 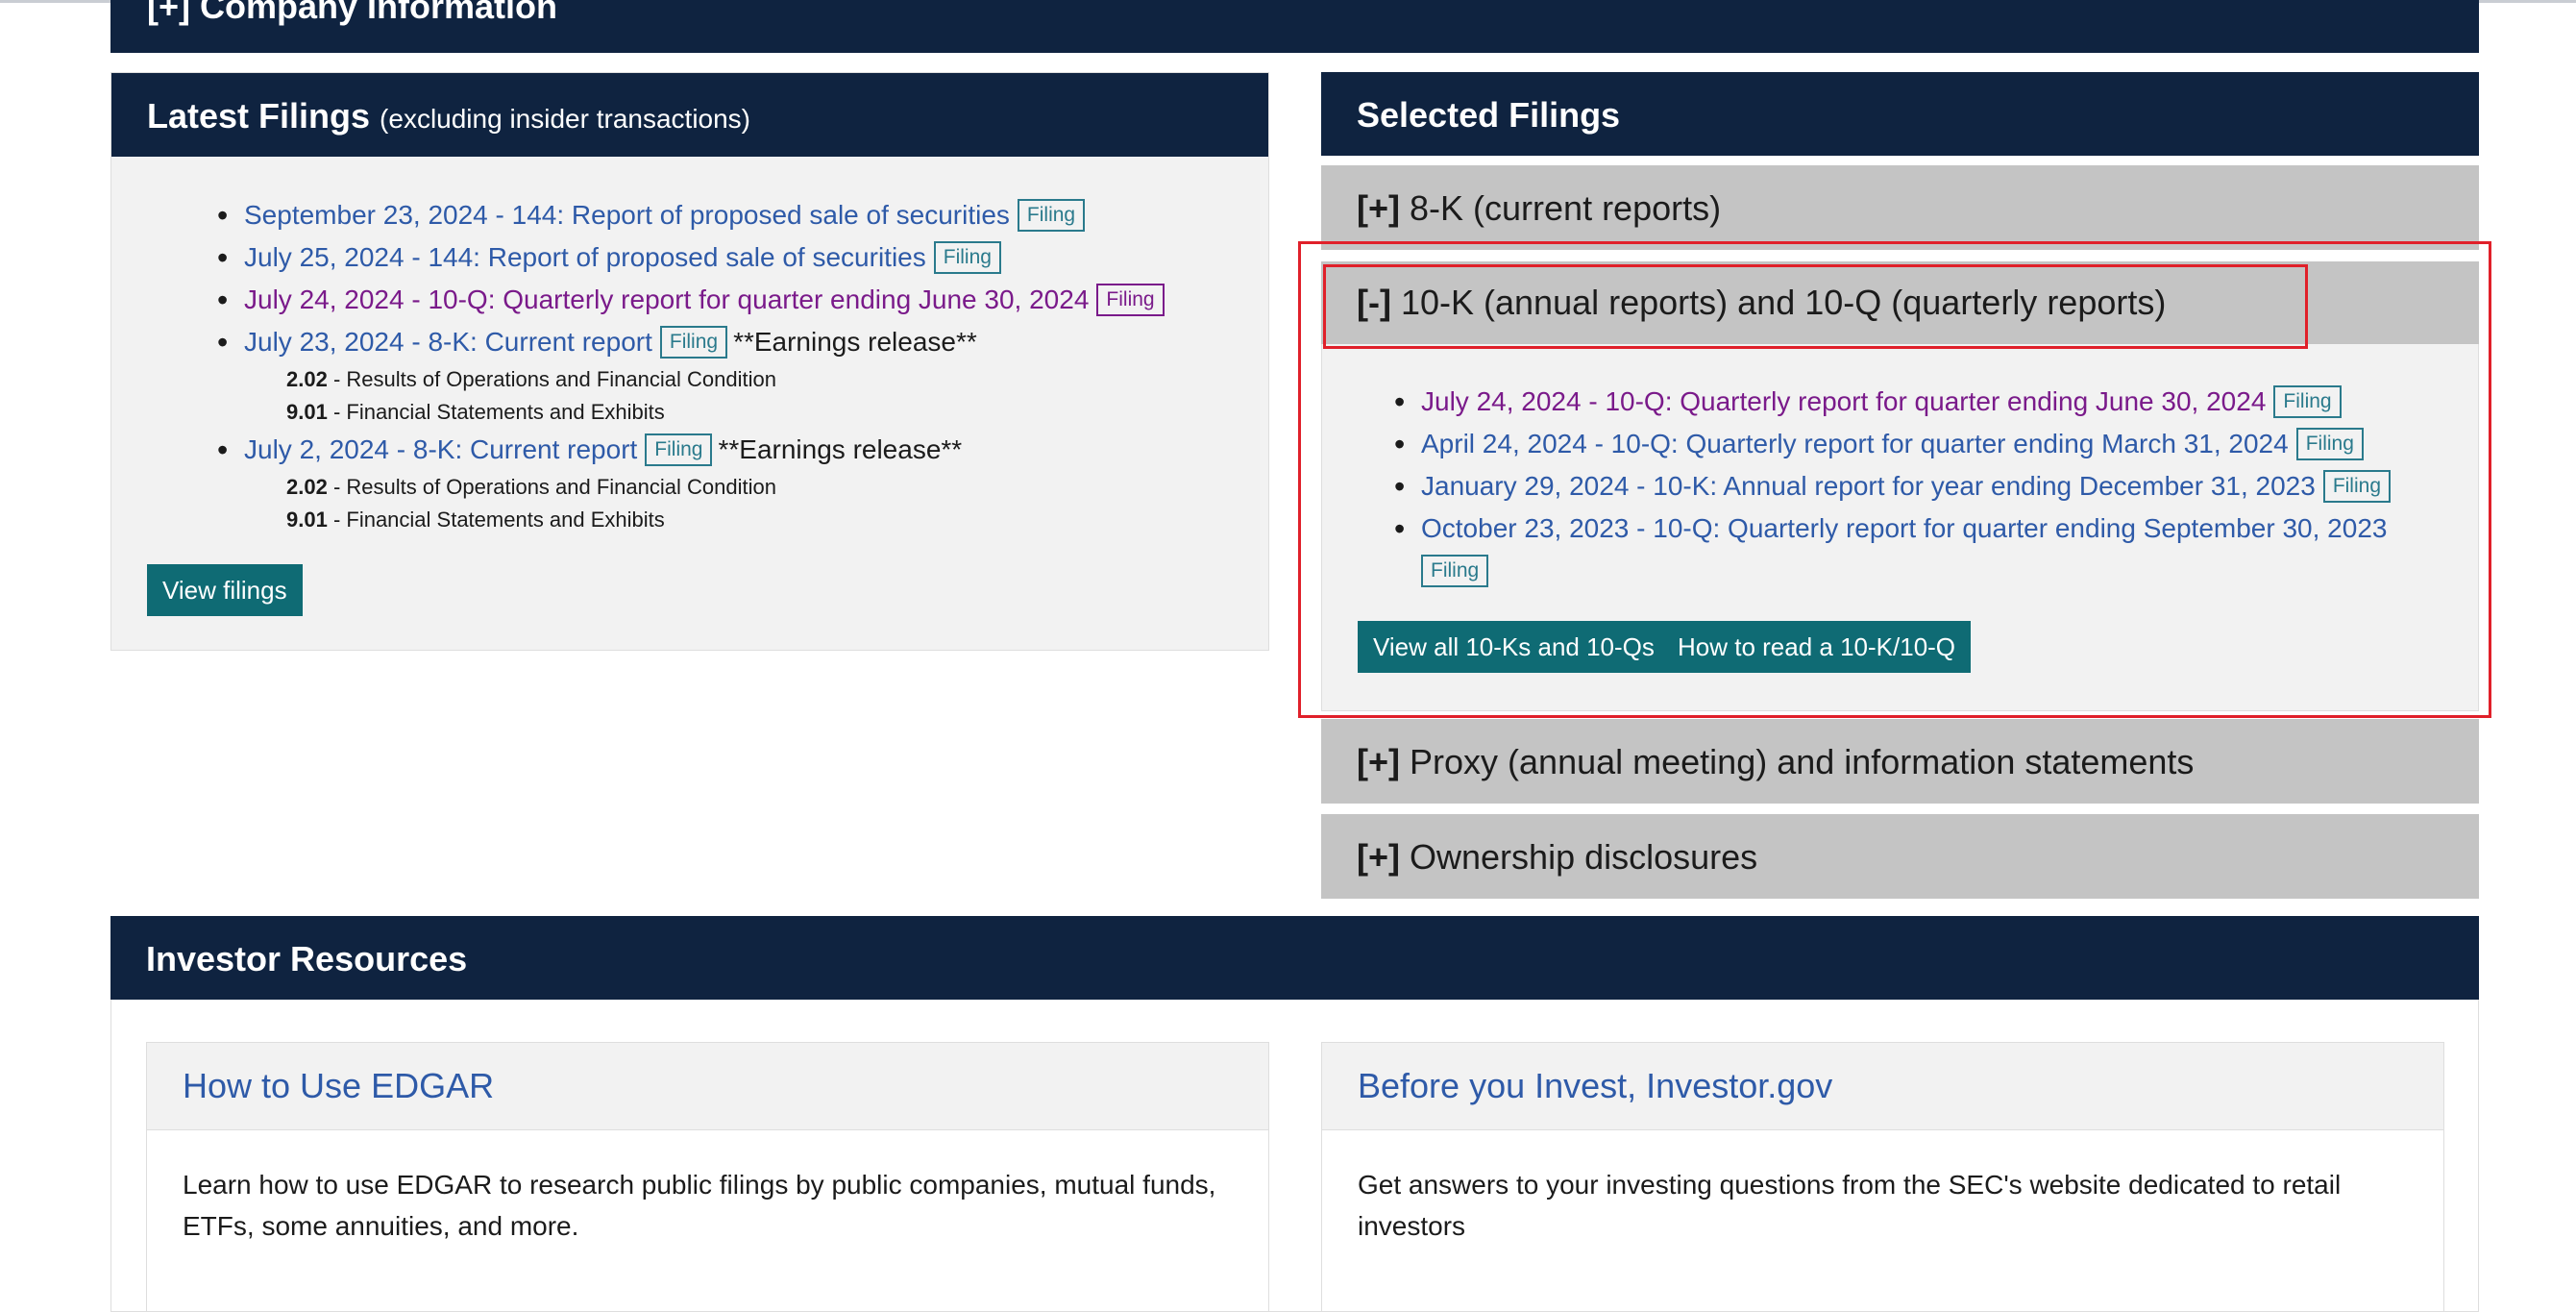 I want to click on view-filings-button: View filings, so click(x=225, y=590).